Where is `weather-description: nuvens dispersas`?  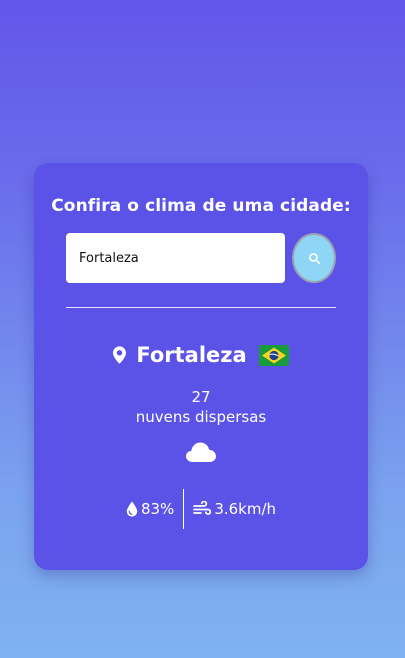
weather-description: nuvens dispersas is located at coordinates (201, 417).